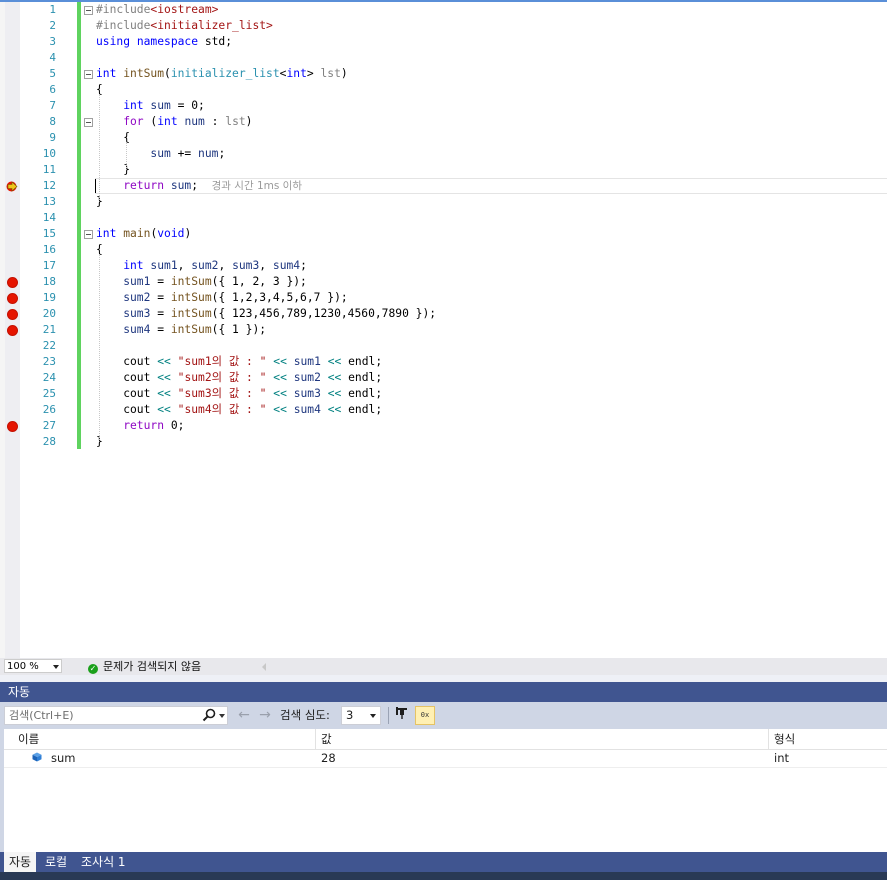  I want to click on row-name-cell: sum, so click(63, 758).